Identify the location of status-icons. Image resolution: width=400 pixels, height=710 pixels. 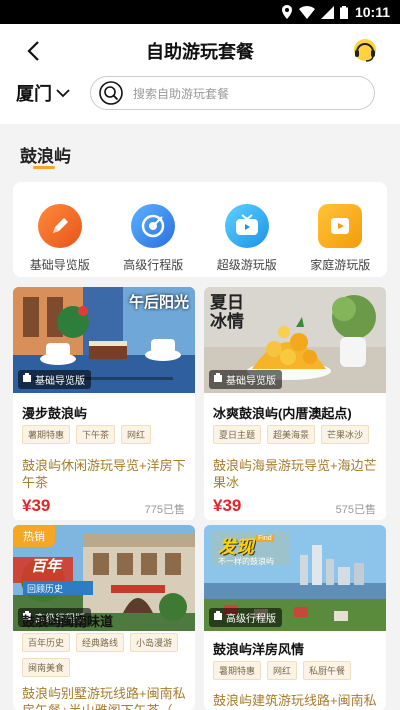
(314, 14).